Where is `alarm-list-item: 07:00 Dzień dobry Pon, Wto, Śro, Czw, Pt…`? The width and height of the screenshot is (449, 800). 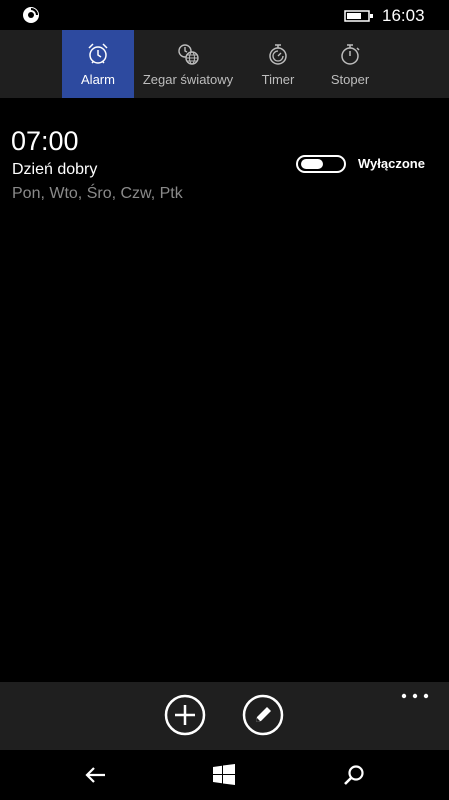 alarm-list-item: 07:00 Dzień dobry Pon, Wto, Śro, Czw, Pt… is located at coordinates (224, 168).